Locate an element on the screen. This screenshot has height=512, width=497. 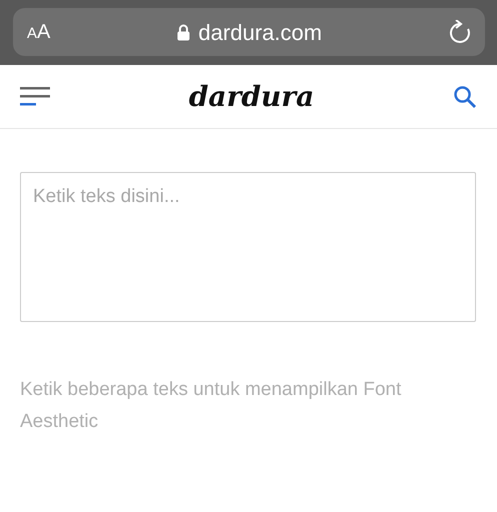
menu-icon is located at coordinates (35, 97).